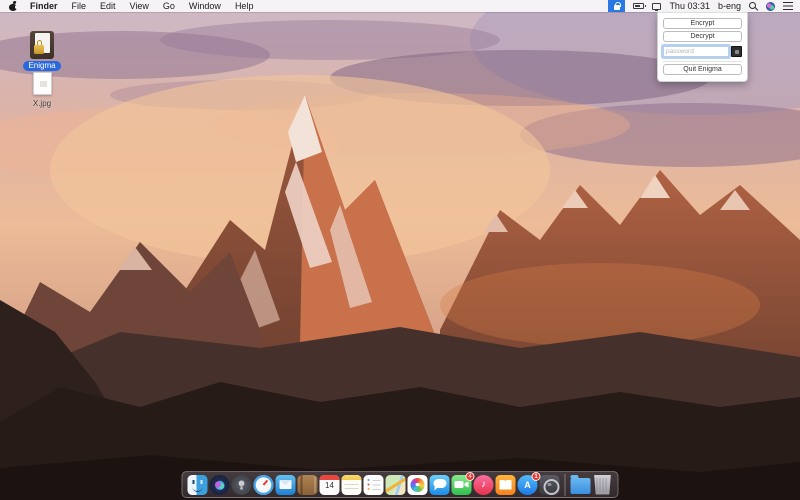 Image resolution: width=800 pixels, height=500 pixels. What do you see at coordinates (139, 6) in the screenshot?
I see `menu-view: View` at bounding box center [139, 6].